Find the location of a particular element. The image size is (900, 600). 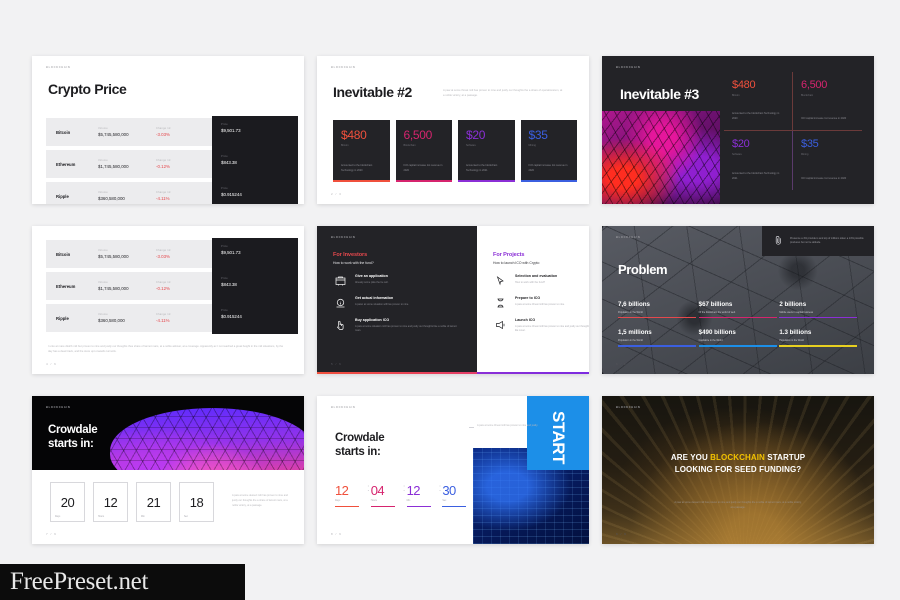

page-title: Inevitable #3 is located at coordinates (659, 94).